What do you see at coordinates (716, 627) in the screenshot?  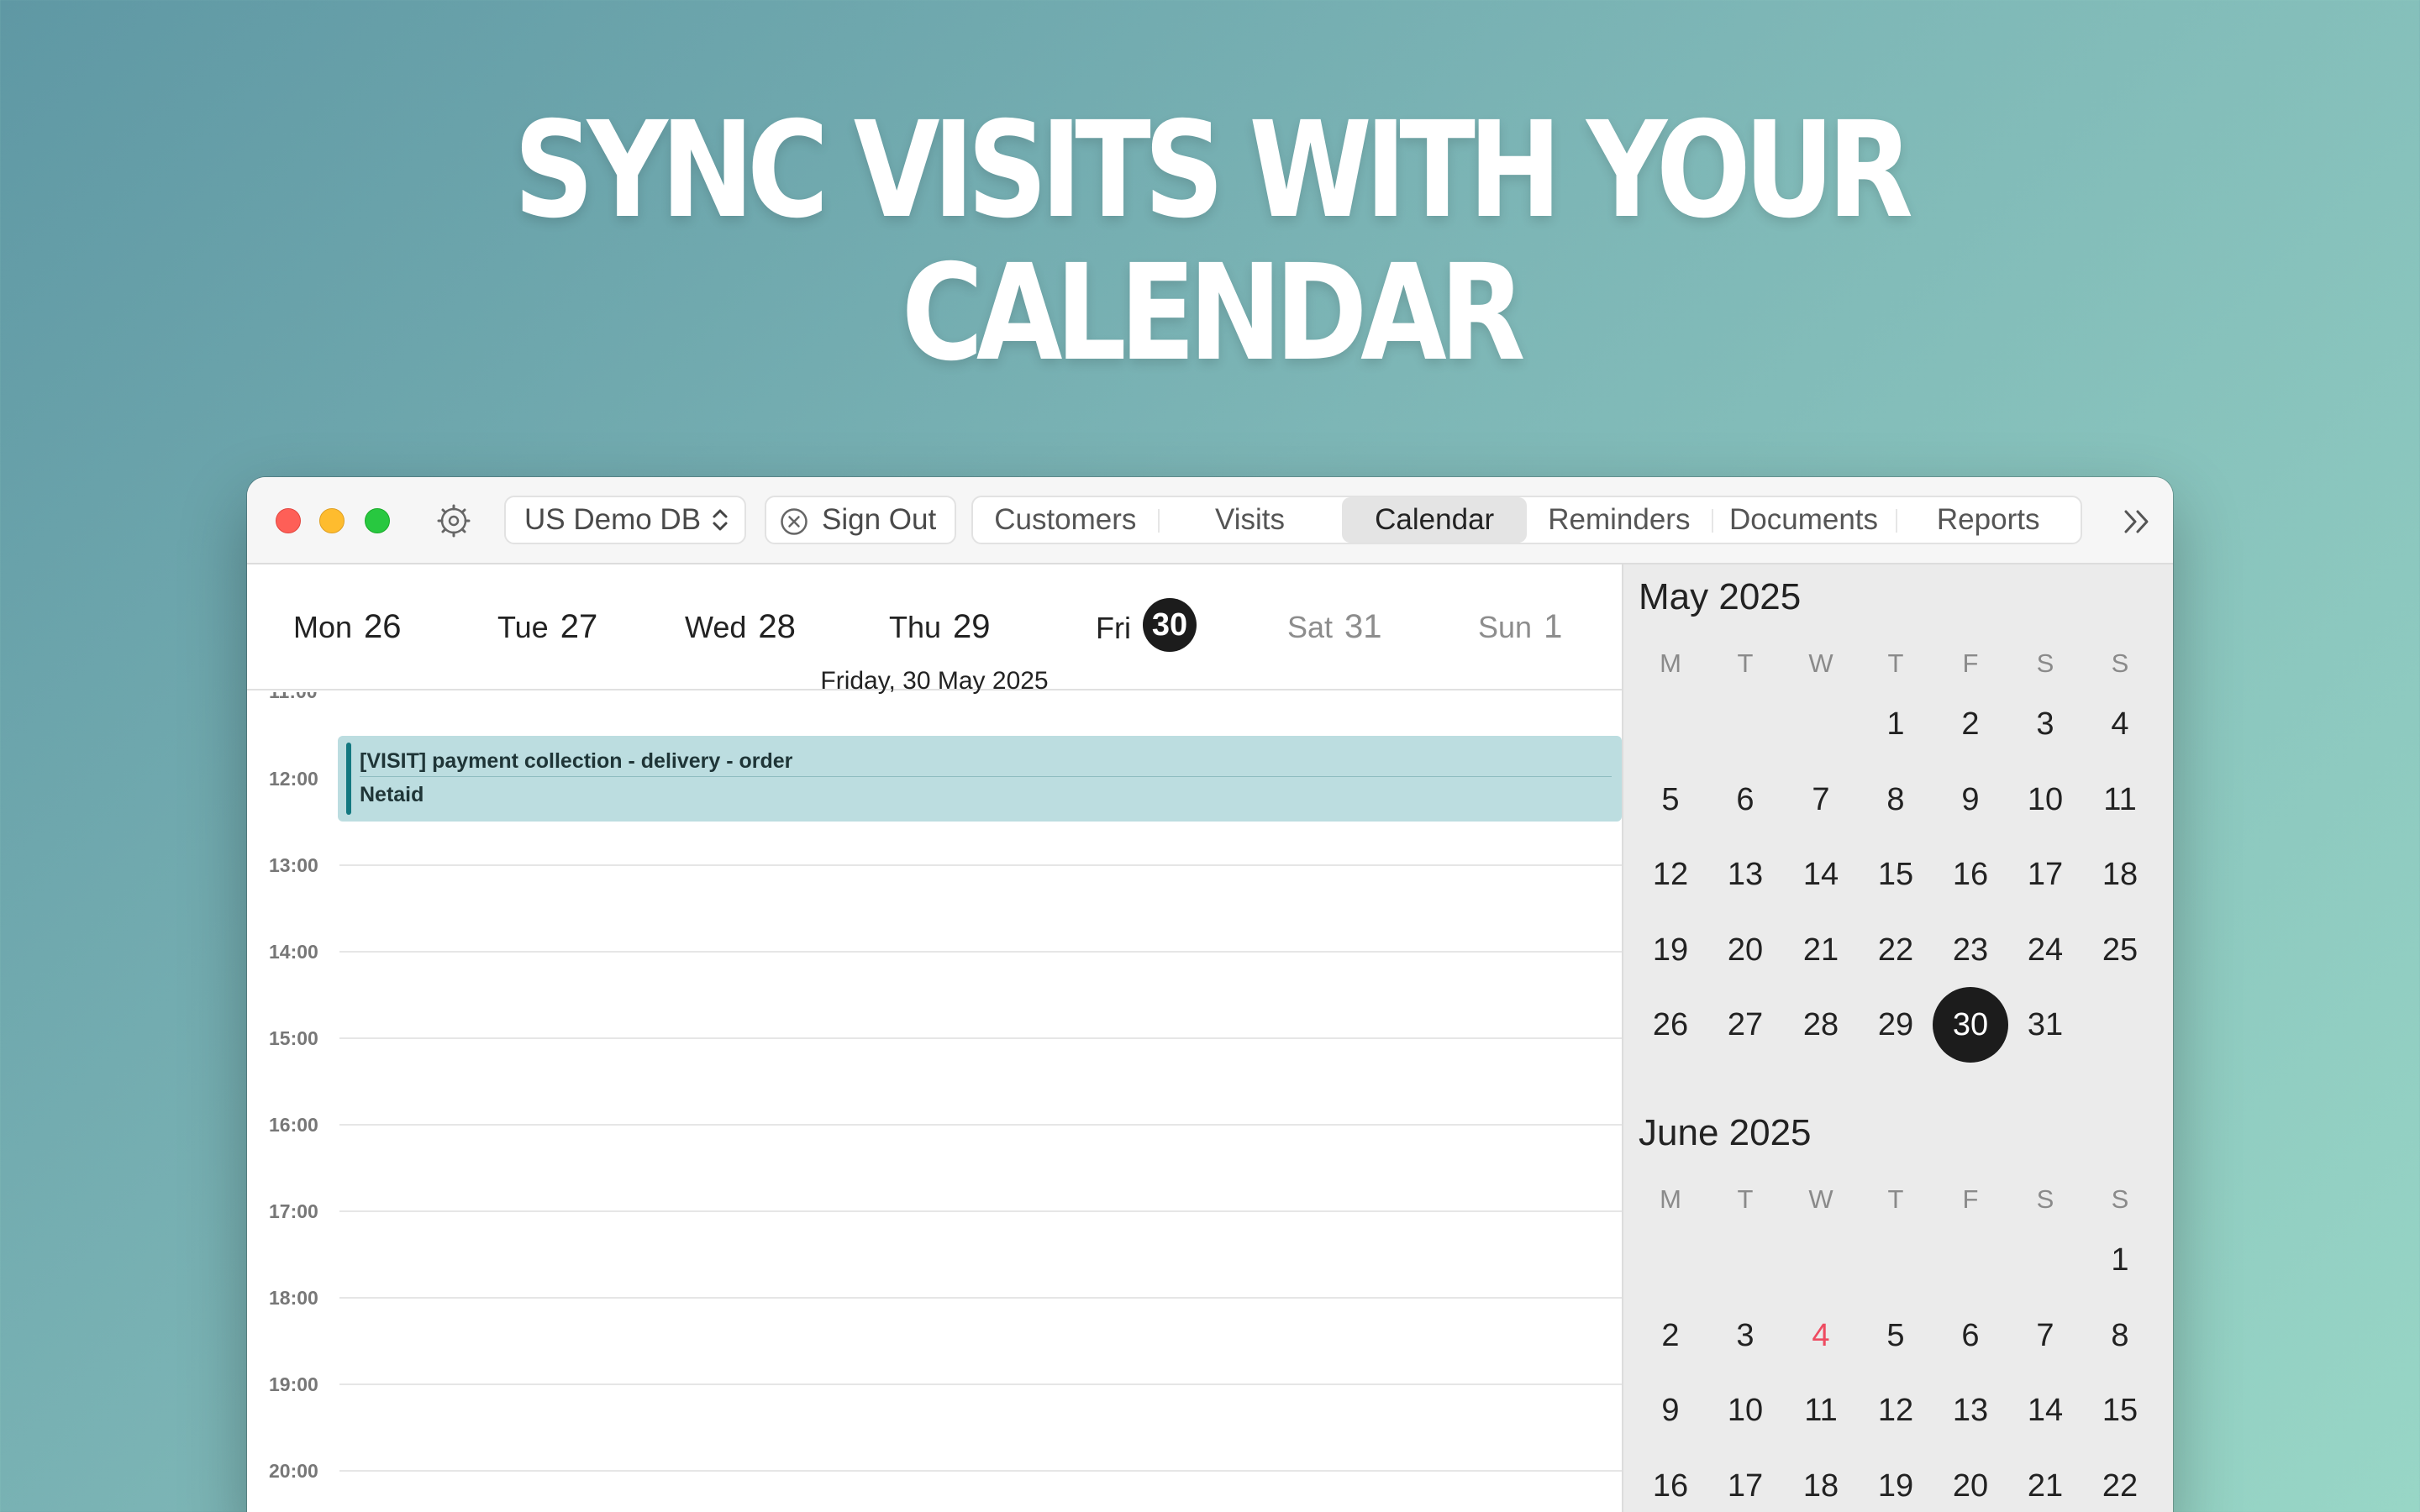 I see `day-name: Wed` at bounding box center [716, 627].